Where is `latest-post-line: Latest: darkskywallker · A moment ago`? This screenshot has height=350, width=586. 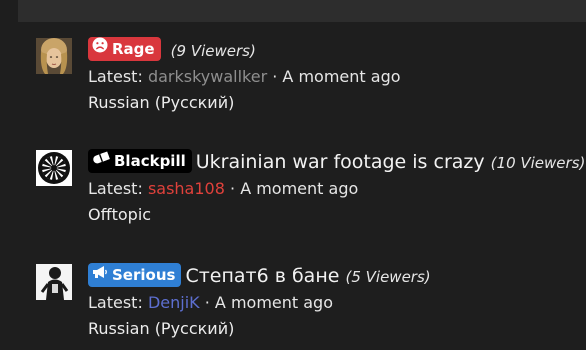
latest-post-line: Latest: darkskywallker · A moment ago is located at coordinates (337, 77).